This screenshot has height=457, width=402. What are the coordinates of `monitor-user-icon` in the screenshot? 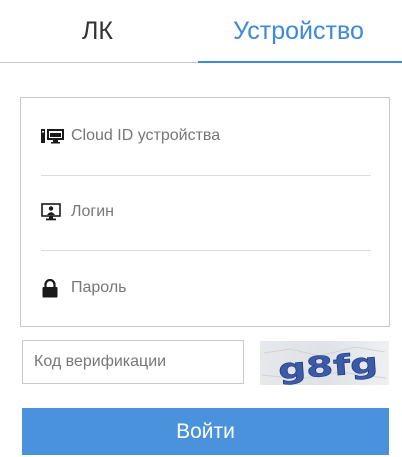 It's located at (53, 212).